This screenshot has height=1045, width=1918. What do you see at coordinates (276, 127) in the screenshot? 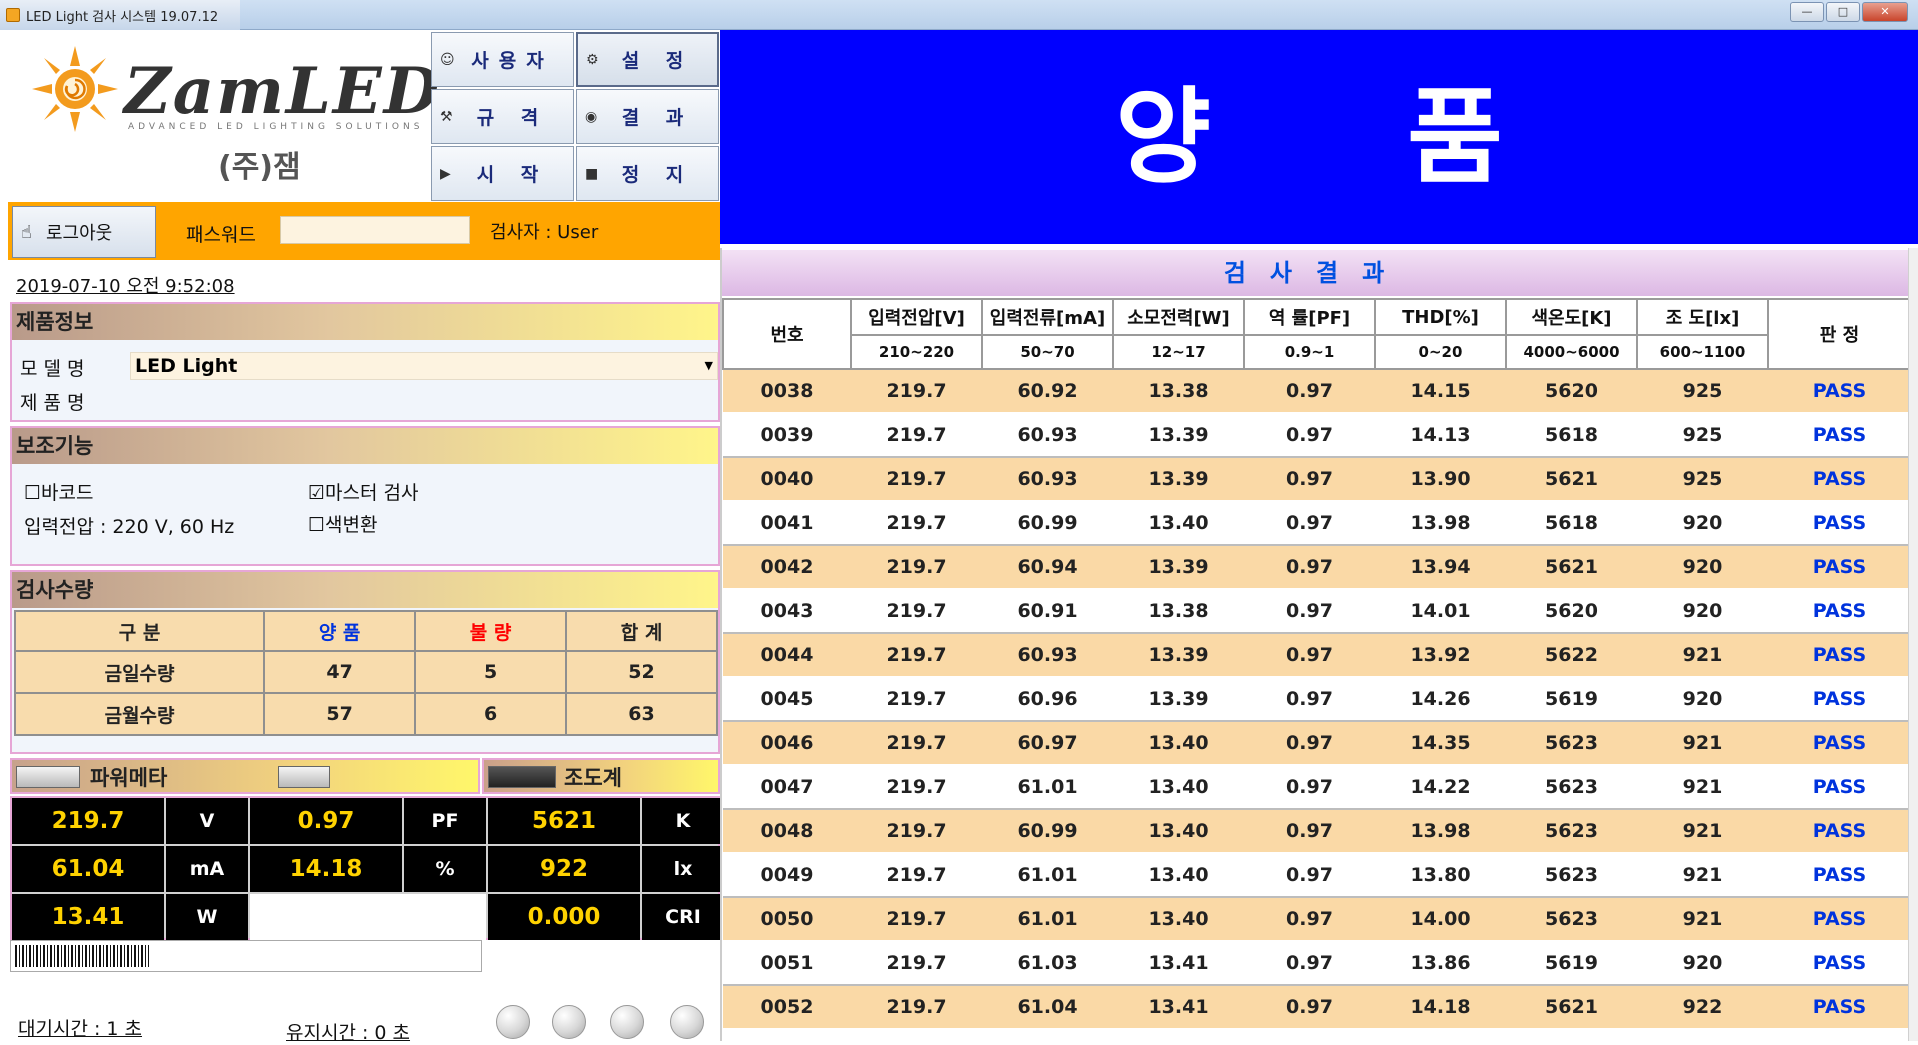
I see `brand-tagline: ADVANCED LED LIGHTING SOLUTIONS` at bounding box center [276, 127].